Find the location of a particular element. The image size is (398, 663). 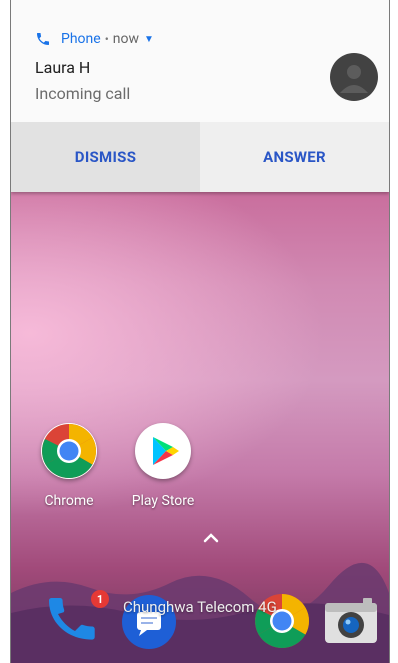

caller-avatar is located at coordinates (354, 77).